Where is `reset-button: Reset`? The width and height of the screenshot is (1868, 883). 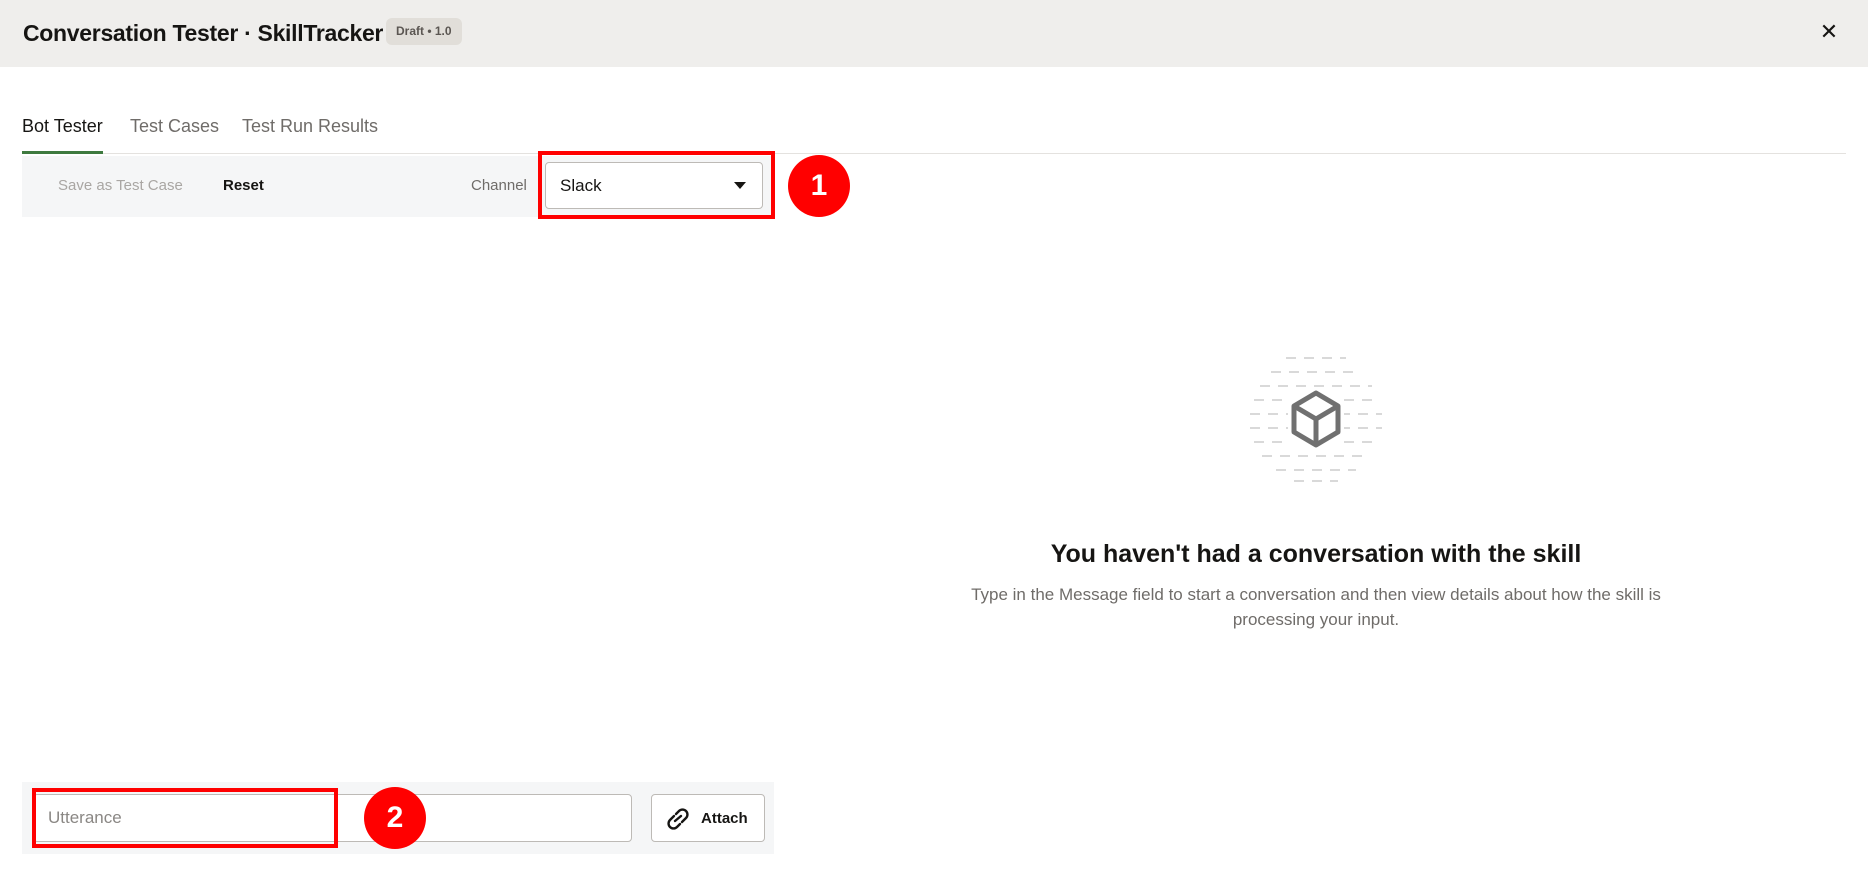
reset-button: Reset is located at coordinates (243, 185).